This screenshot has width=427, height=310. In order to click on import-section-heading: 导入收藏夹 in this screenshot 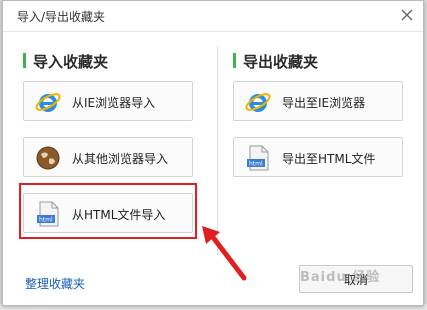, I will do `click(65, 61)`.